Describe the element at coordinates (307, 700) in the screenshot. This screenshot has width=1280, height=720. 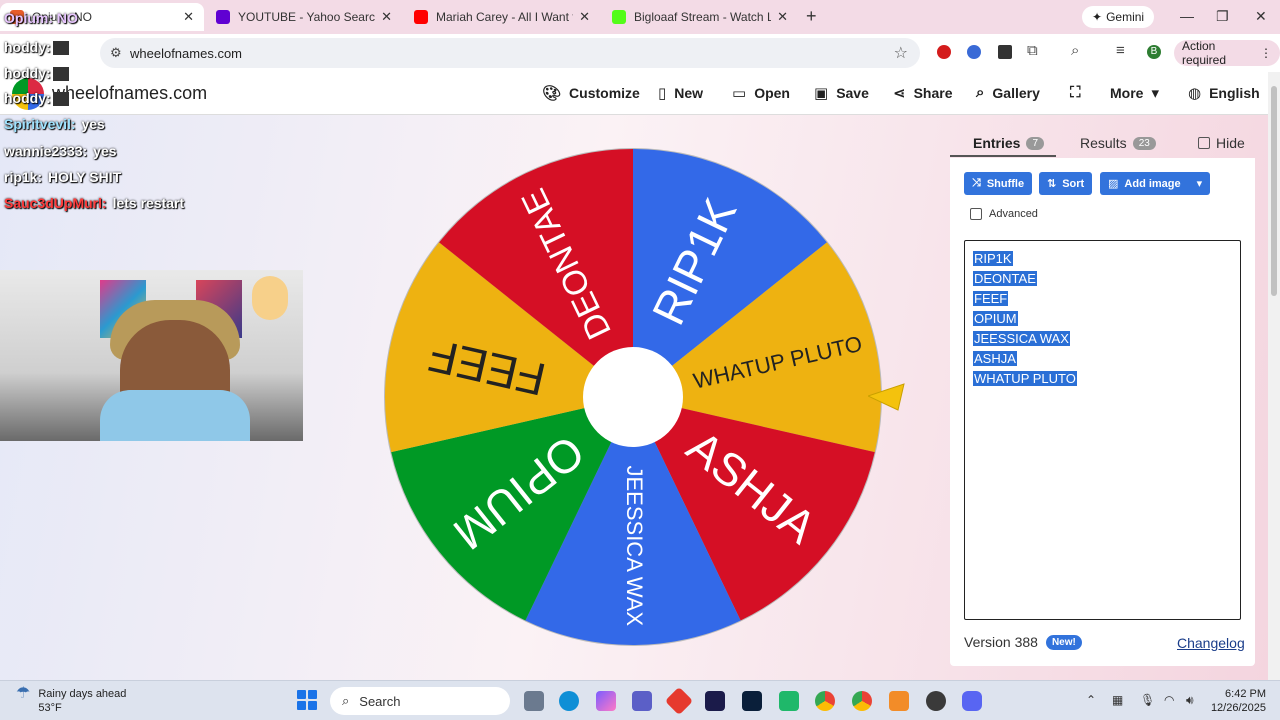
I see `start-button` at that location.